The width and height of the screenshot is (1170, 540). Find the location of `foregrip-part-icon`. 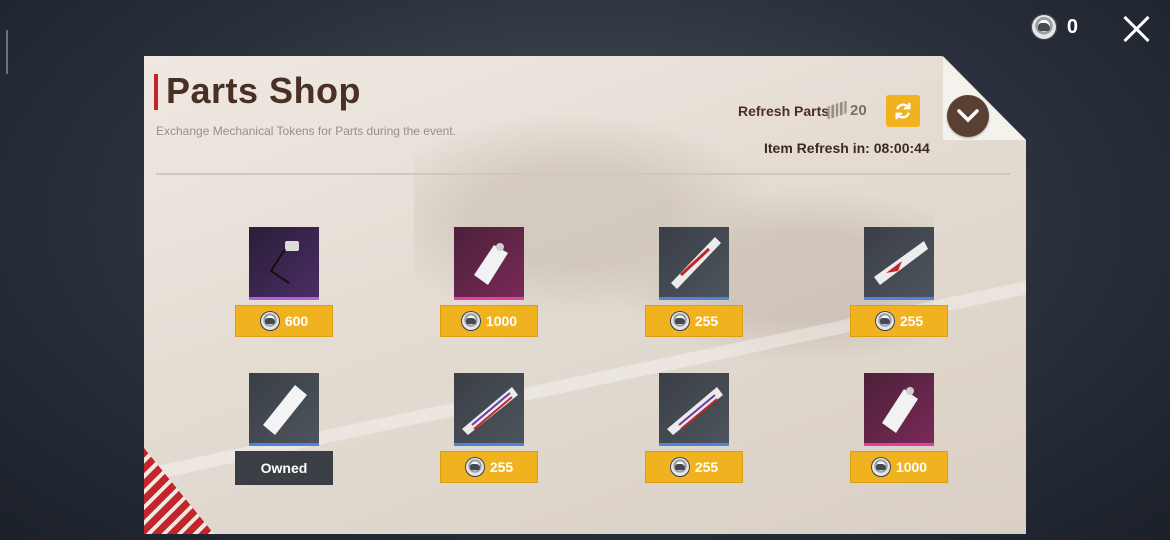

foregrip-part-icon is located at coordinates (285, 410).